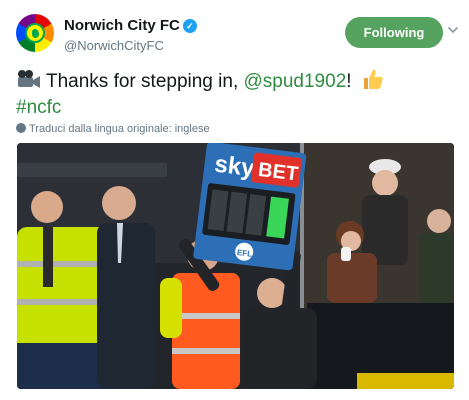  What do you see at coordinates (29, 79) in the screenshot?
I see `movie-camera-icon` at bounding box center [29, 79].